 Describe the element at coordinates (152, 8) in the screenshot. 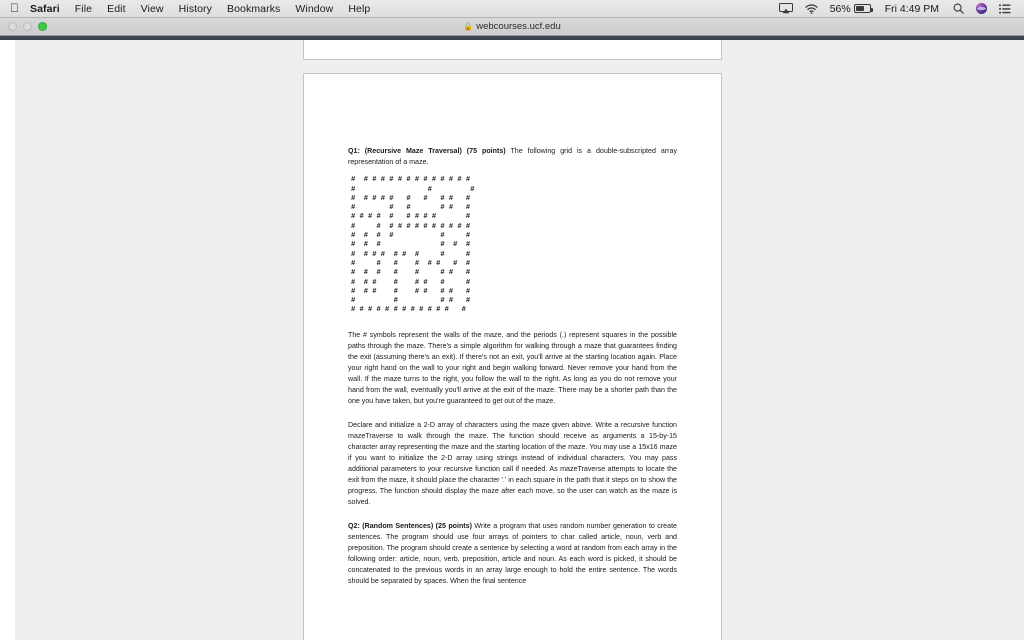

I see `menu-item-view: View` at that location.